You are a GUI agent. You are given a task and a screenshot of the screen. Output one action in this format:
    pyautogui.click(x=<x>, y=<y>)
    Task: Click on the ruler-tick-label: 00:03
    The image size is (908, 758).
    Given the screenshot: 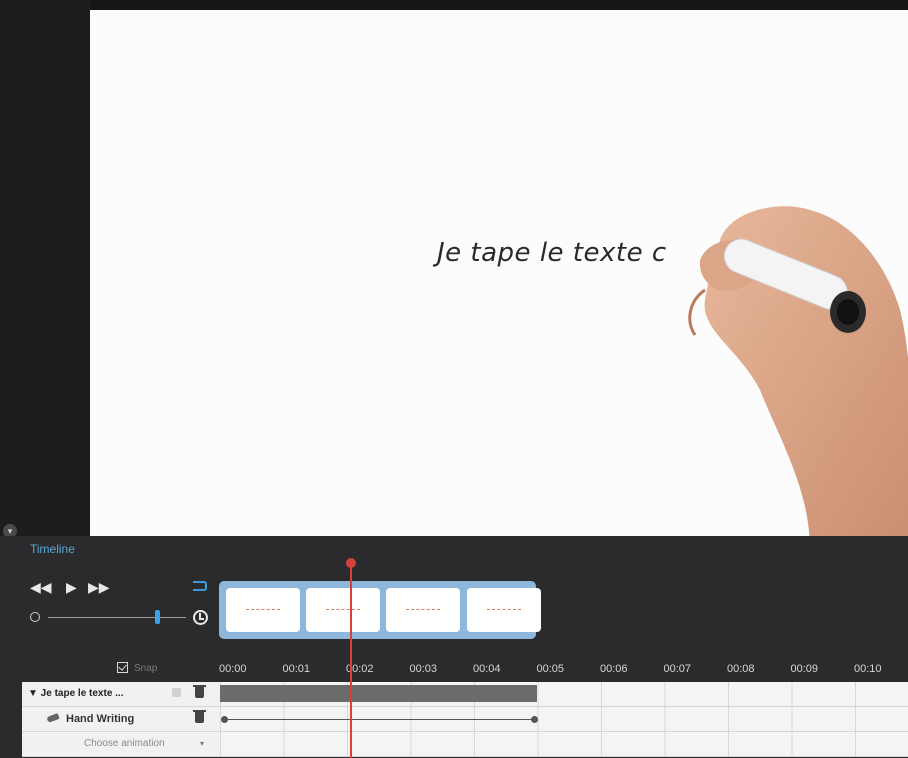 What is the action you would take?
    pyautogui.click(x=423, y=669)
    